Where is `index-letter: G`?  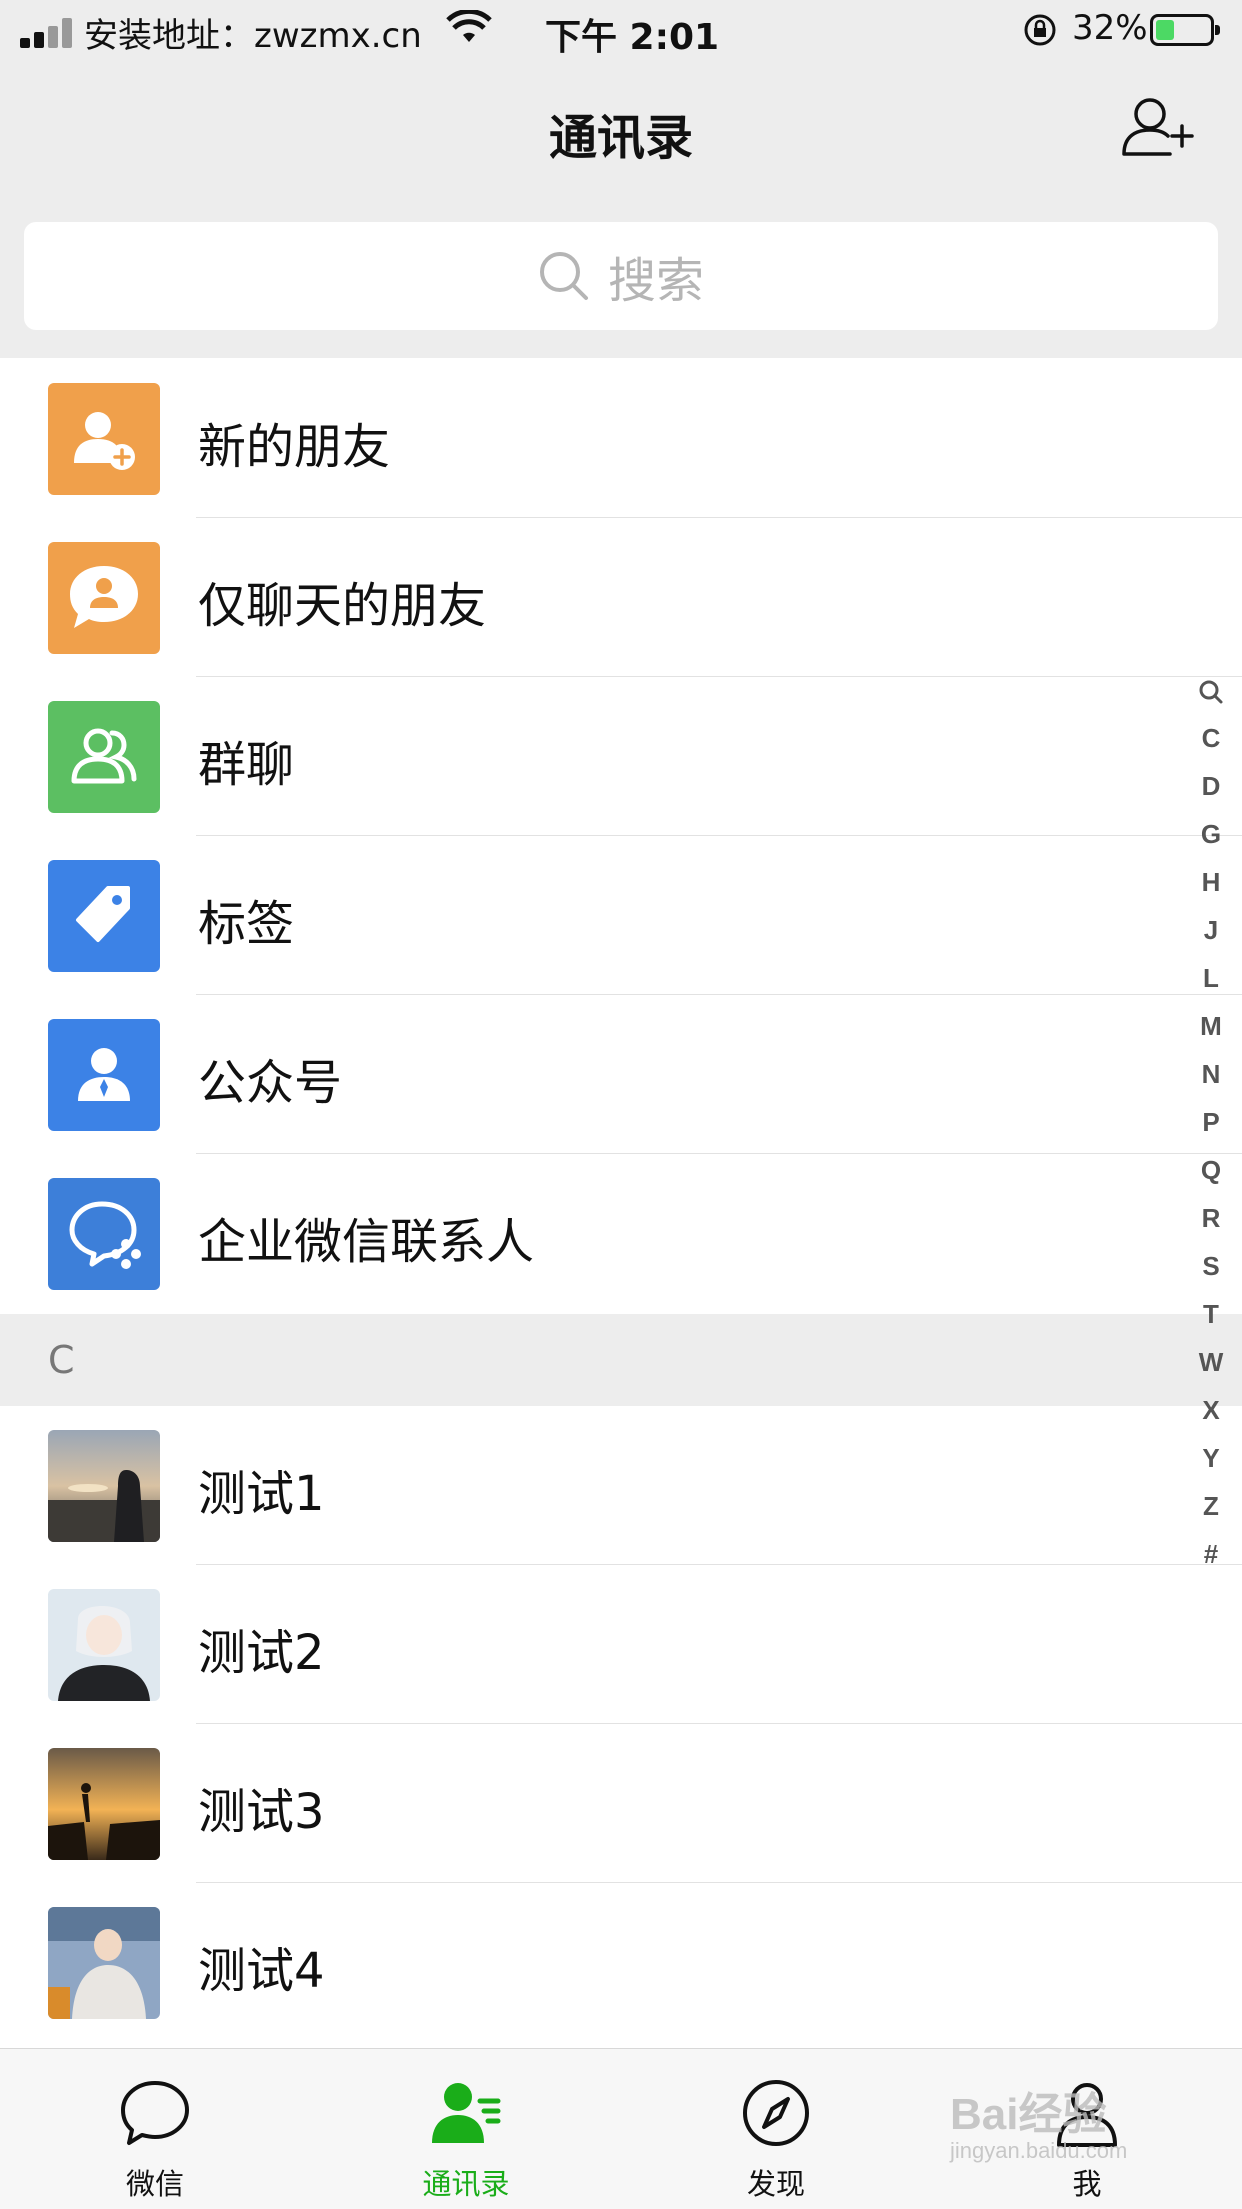
index-letter: G is located at coordinates (1211, 834).